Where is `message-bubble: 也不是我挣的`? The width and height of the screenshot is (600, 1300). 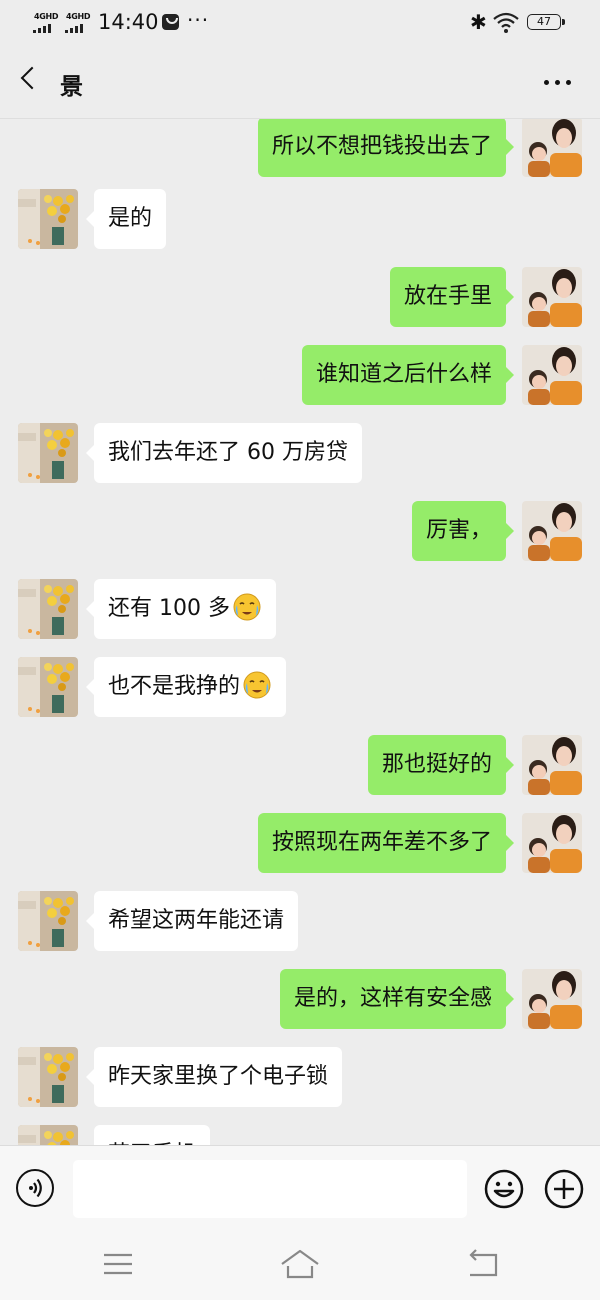 message-bubble: 也不是我挣的 is located at coordinates (186, 687).